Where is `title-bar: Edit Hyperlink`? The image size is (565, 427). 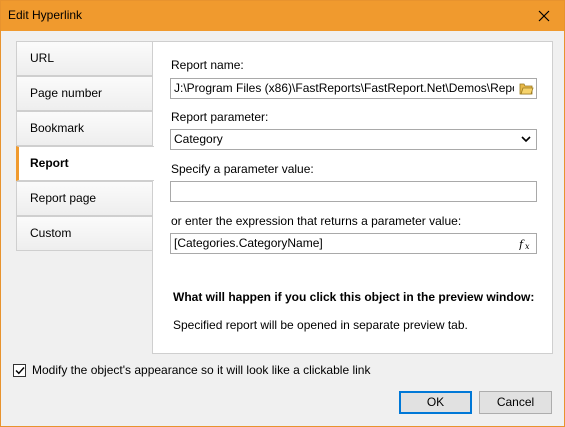 title-bar: Edit Hyperlink is located at coordinates (282, 16).